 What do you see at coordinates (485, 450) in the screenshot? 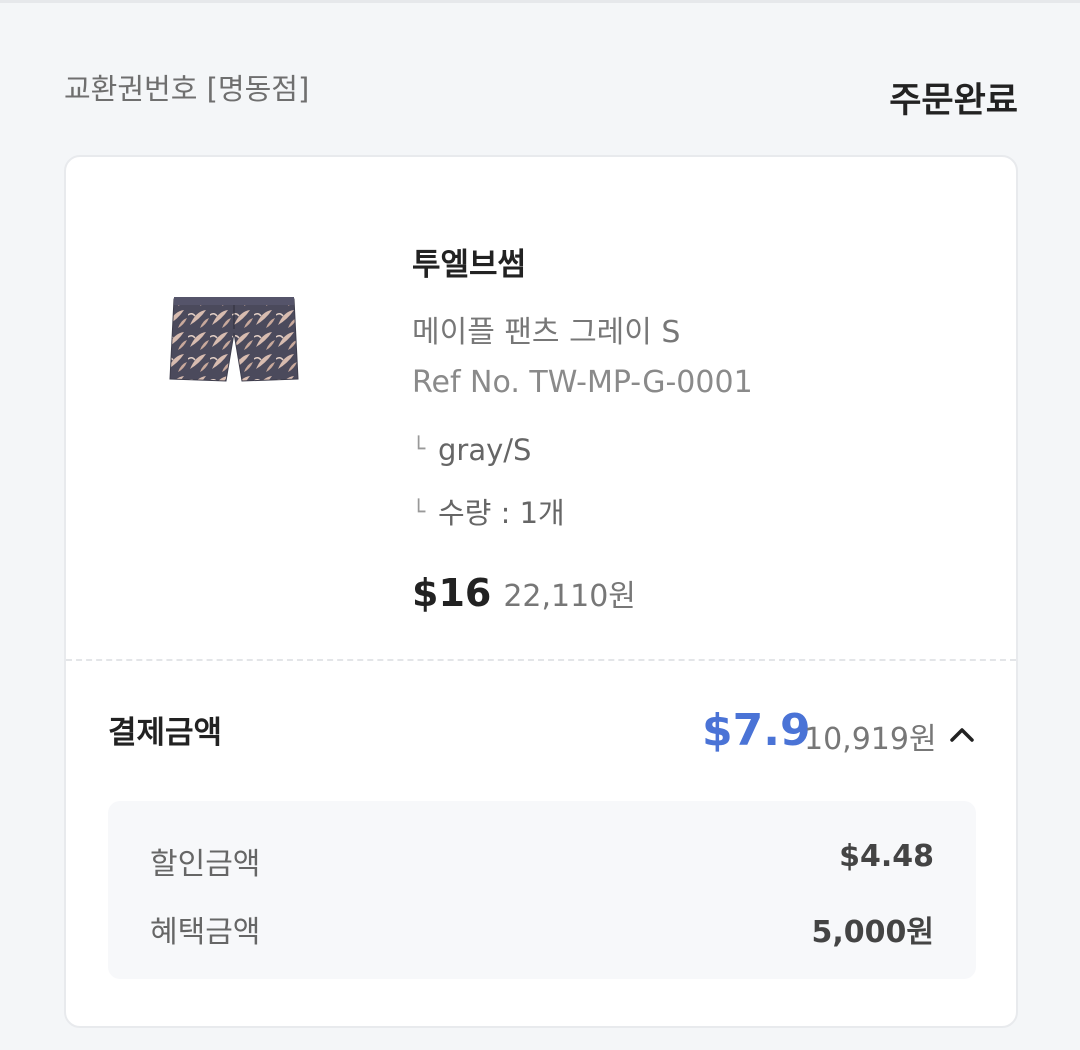
I see `option-value: gray/S` at bounding box center [485, 450].